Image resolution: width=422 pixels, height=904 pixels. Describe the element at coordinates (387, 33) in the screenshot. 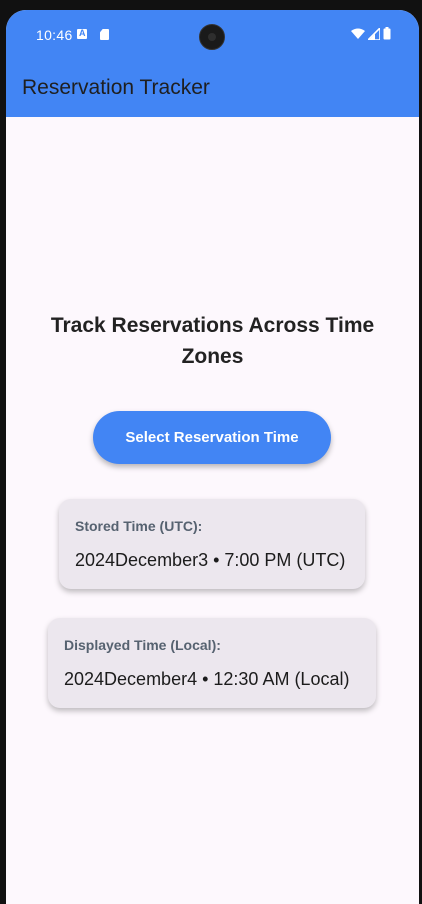

I see `battery-icon` at that location.